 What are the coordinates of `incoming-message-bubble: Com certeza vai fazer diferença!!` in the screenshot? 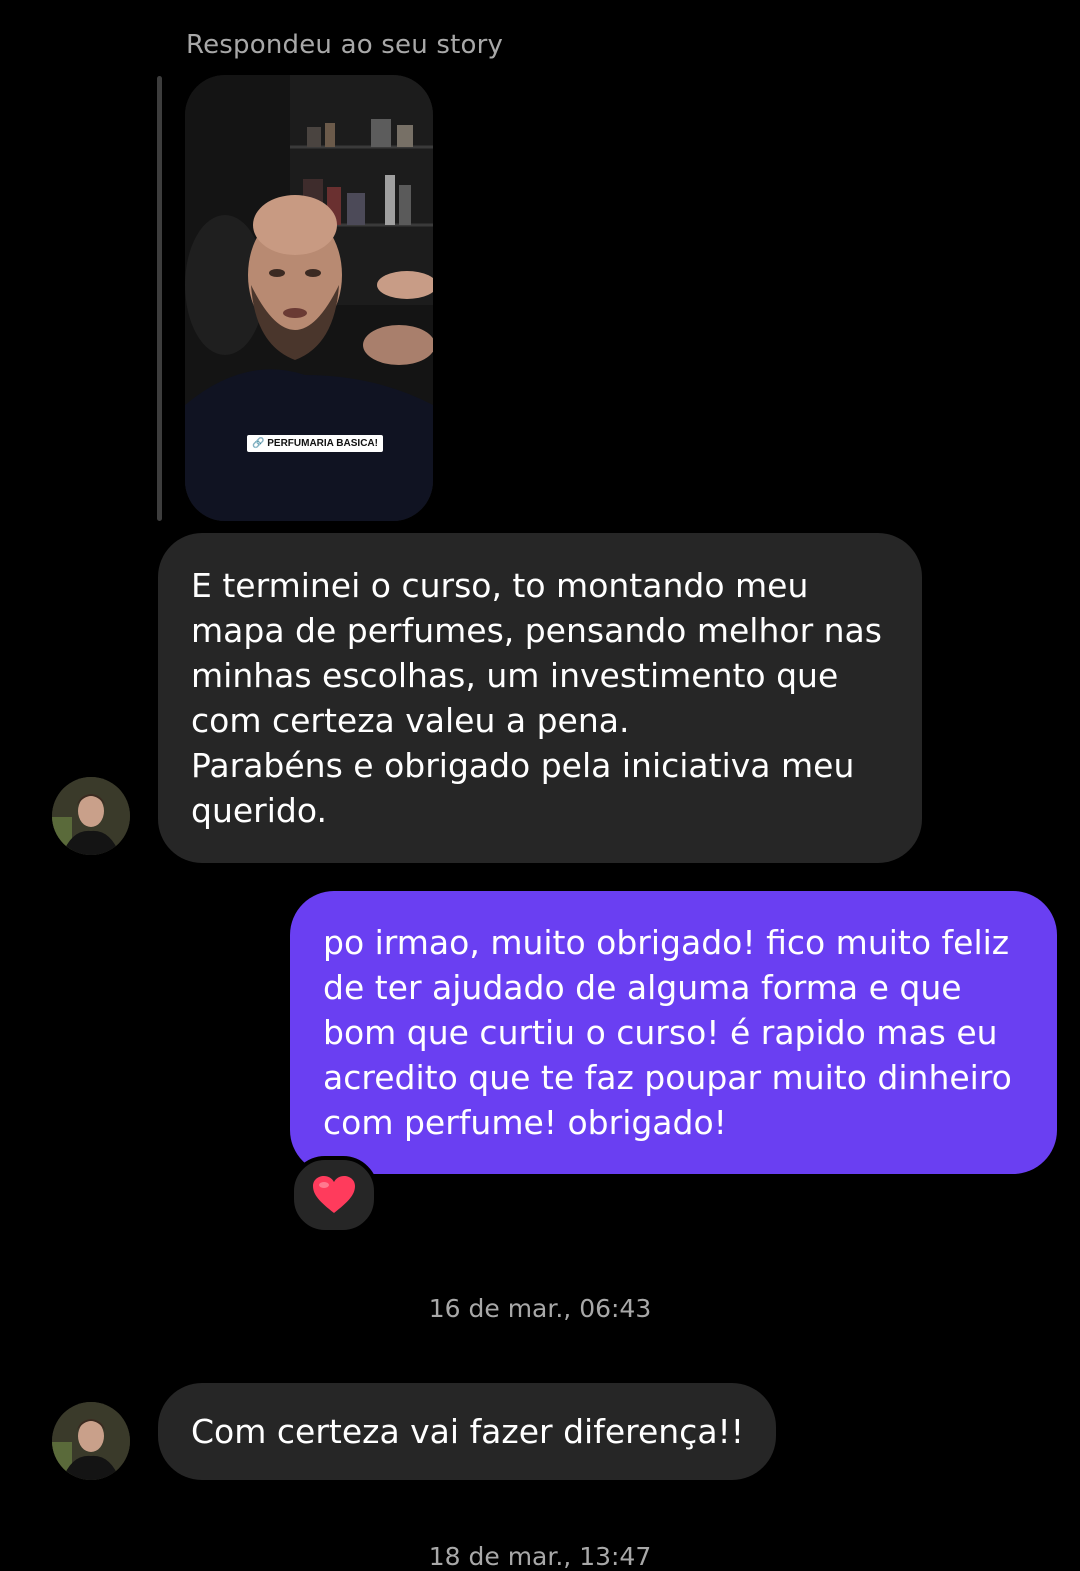 It's located at (467, 1431).